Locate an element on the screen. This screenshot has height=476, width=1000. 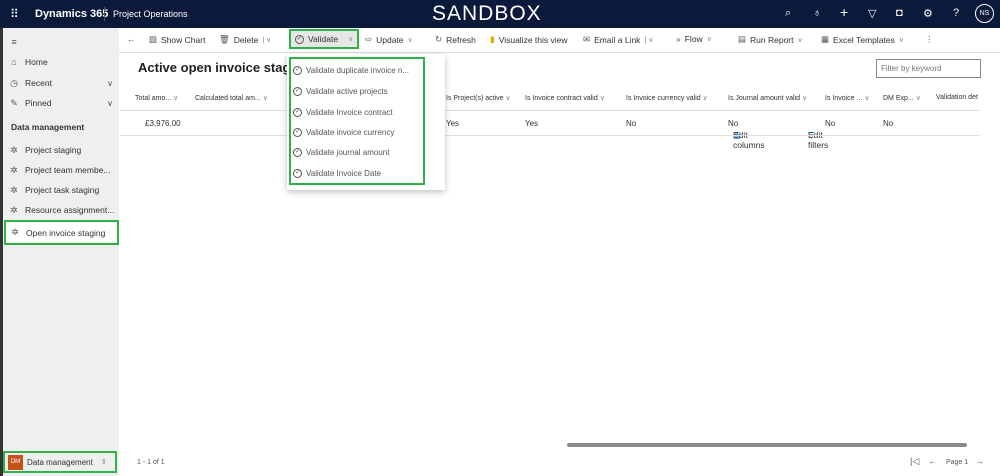
plus-icon: + is located at coordinates (844, 12).